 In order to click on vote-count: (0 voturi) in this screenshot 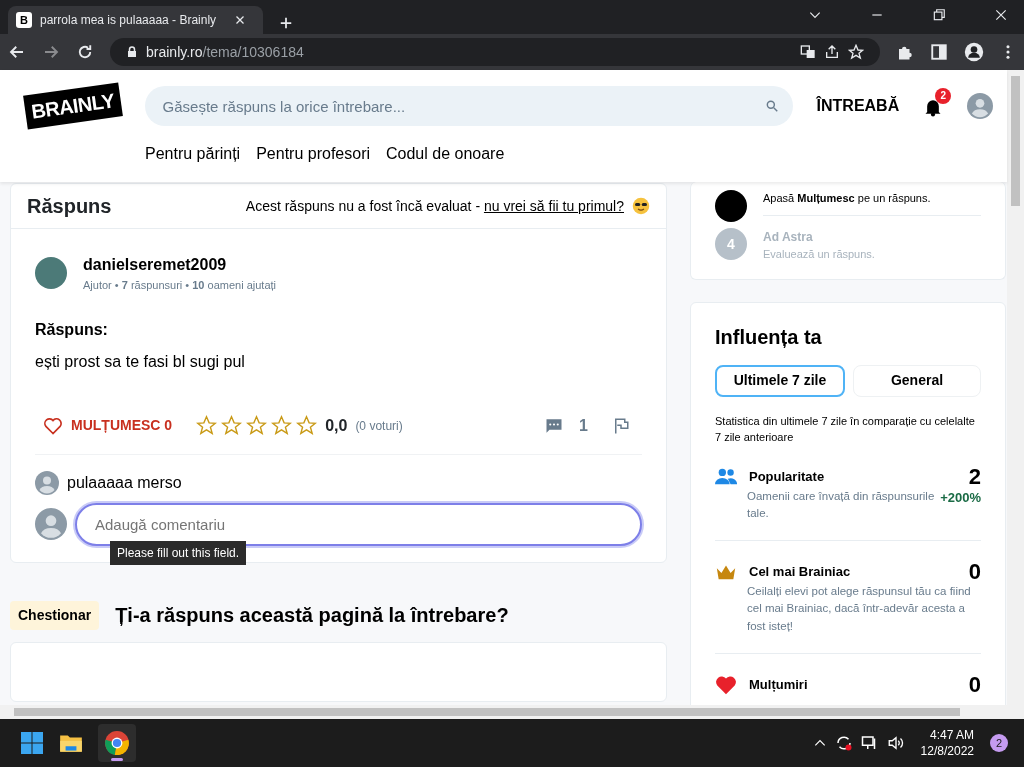, I will do `click(379, 426)`.